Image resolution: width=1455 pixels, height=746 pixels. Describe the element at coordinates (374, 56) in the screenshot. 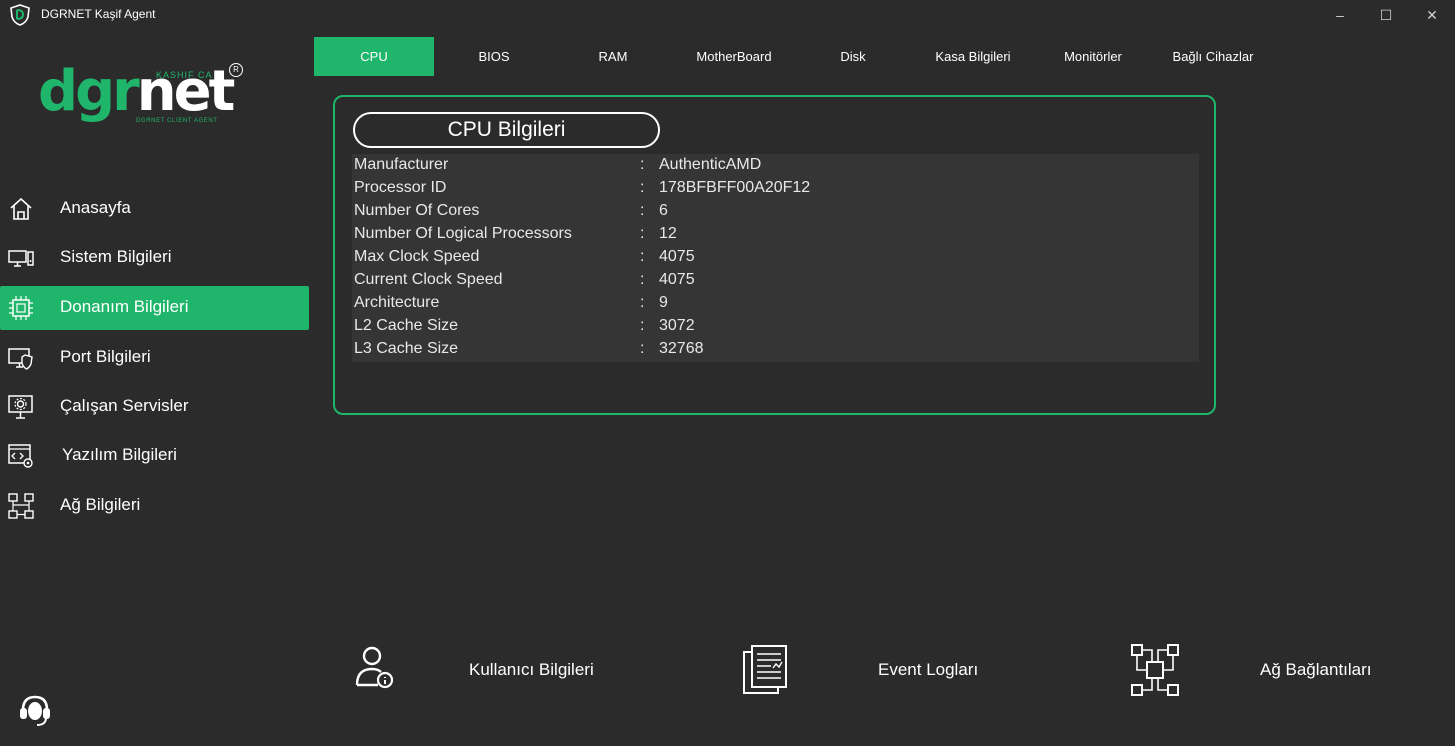

I see `tab-cpu: CPU` at that location.